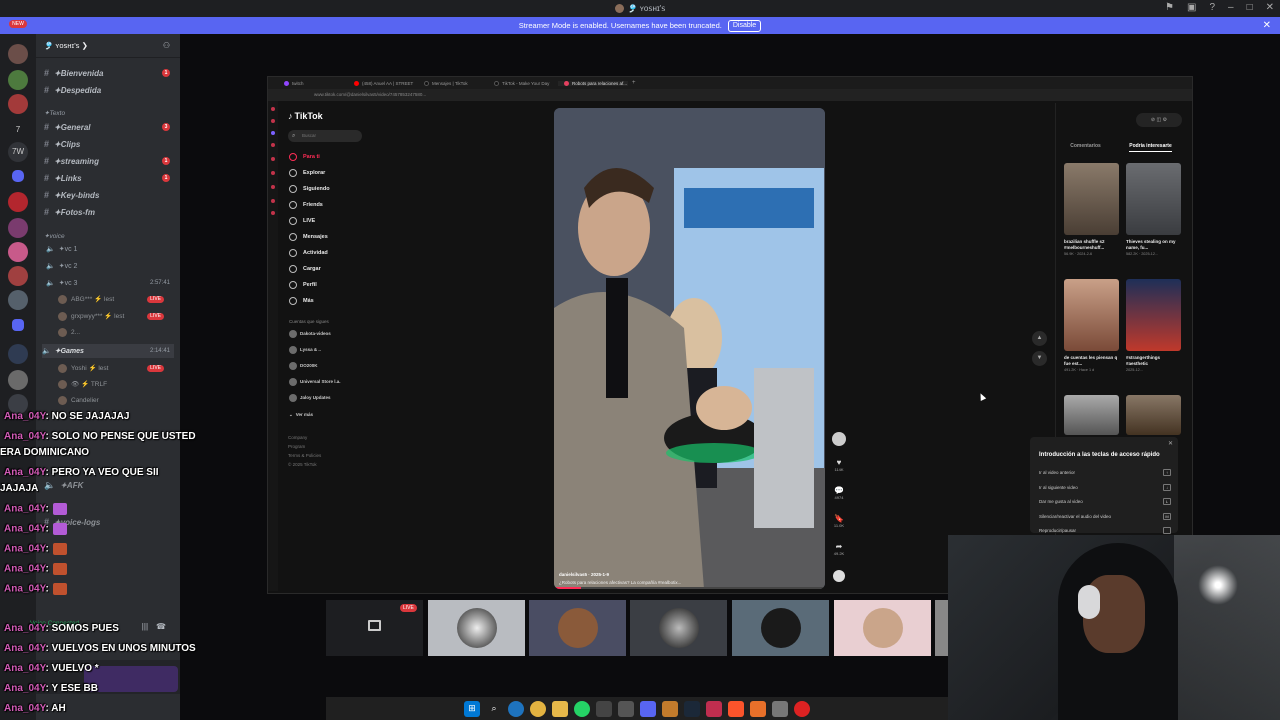 The height and width of the screenshot is (720, 1280). What do you see at coordinates (109, 212) in the screenshot?
I see `channel-fotos-fm: # ✦Fotos-fm` at bounding box center [109, 212].